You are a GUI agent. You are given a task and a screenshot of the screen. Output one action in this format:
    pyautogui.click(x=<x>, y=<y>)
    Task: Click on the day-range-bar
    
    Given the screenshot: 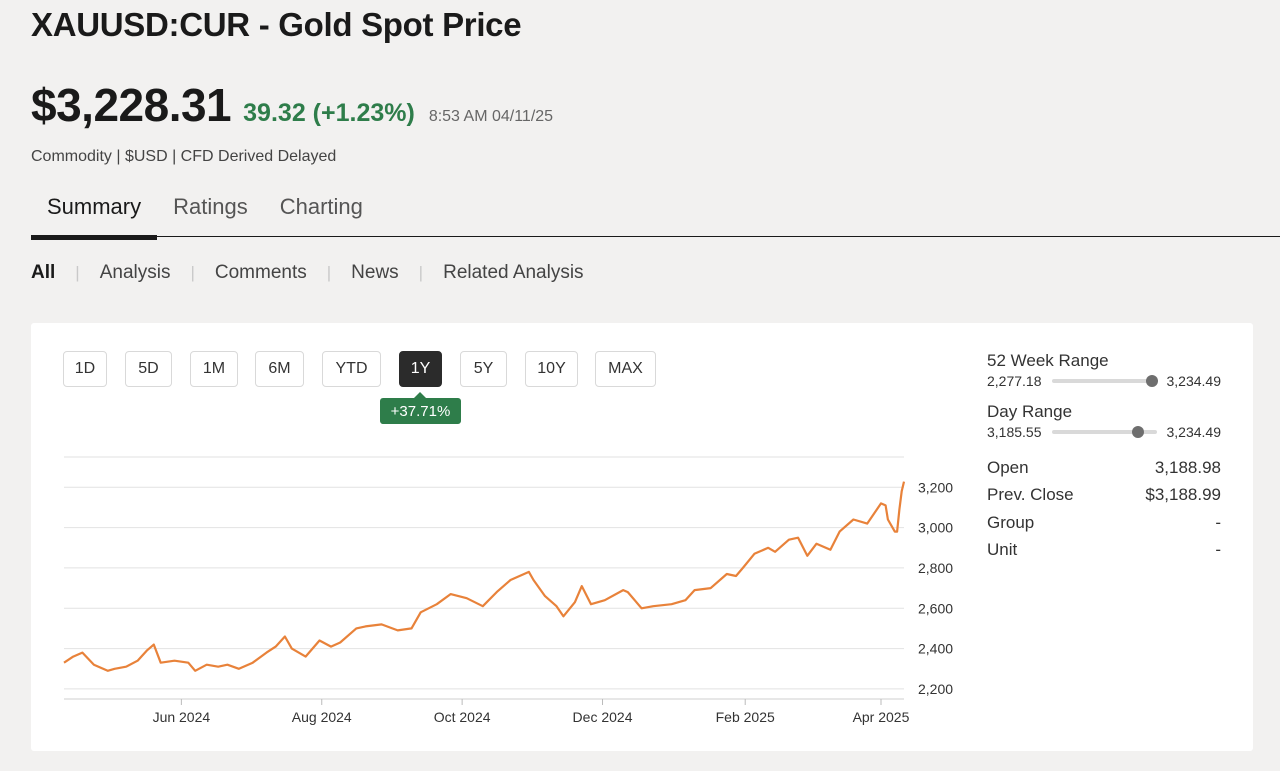 What is the action you would take?
    pyautogui.click(x=1104, y=432)
    